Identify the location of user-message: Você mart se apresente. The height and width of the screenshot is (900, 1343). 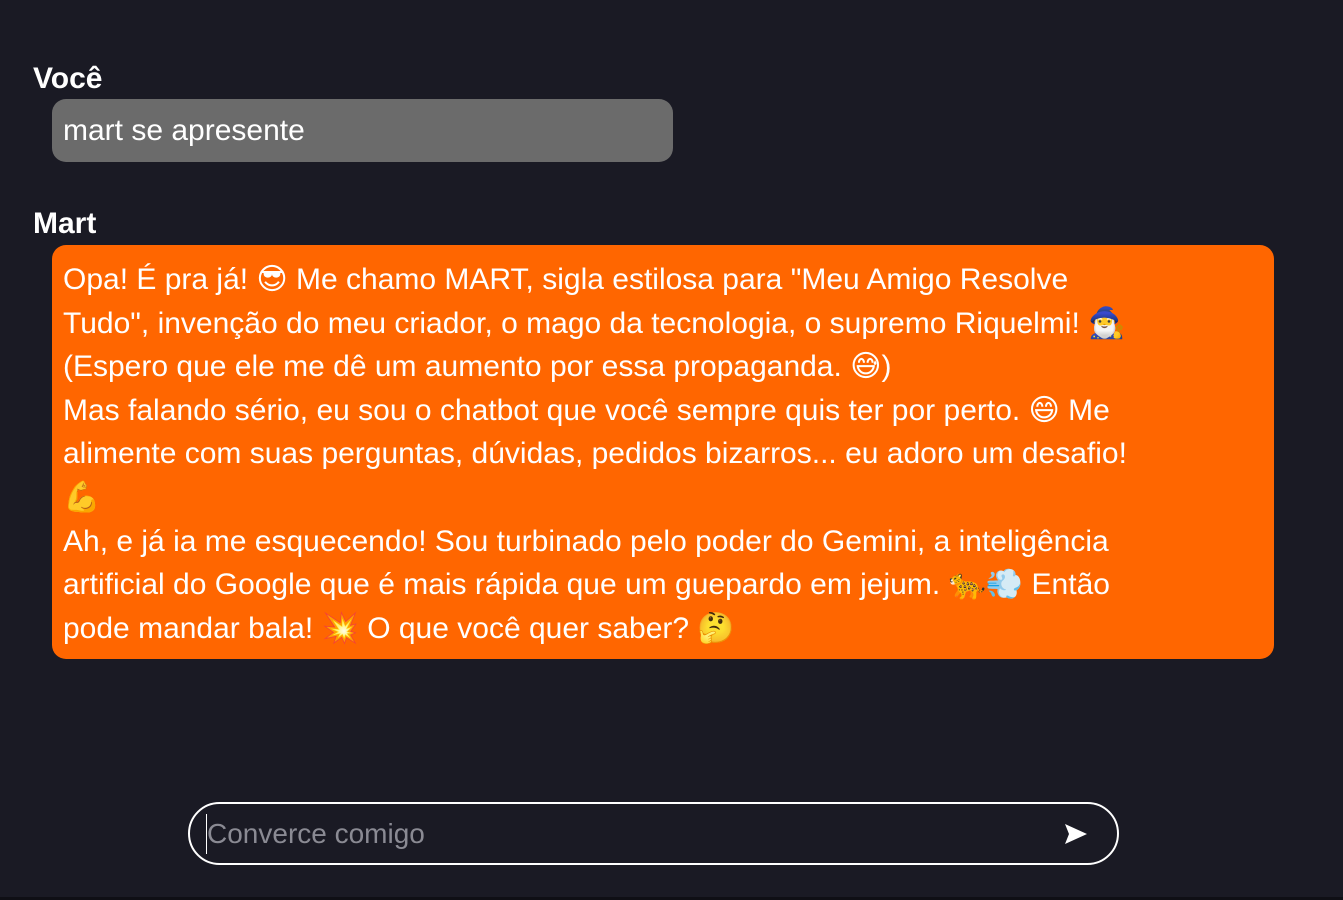
(353, 112).